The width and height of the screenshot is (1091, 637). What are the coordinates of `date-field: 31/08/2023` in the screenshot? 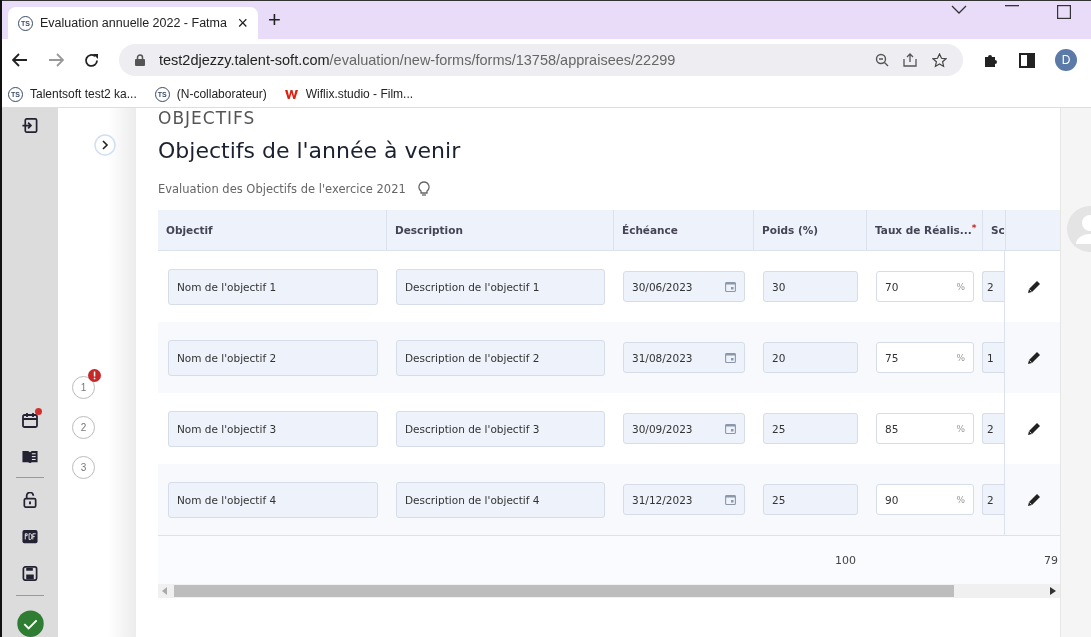 It's located at (684, 357).